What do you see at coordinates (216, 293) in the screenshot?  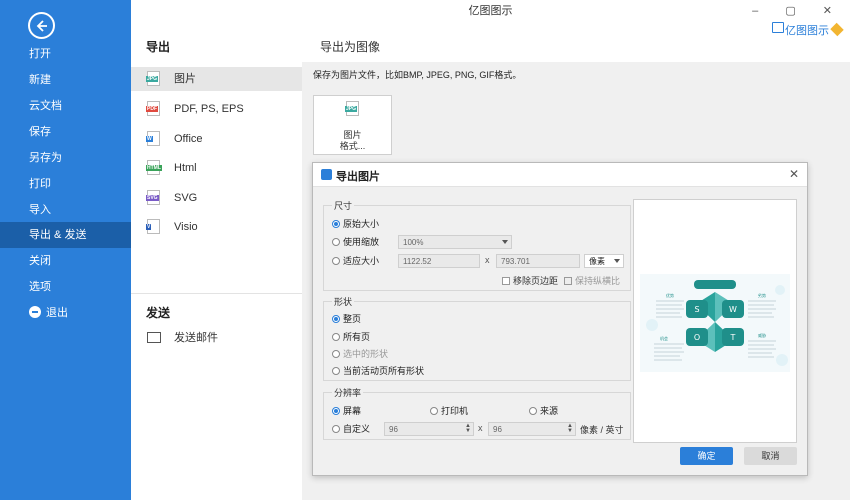 I see `divider` at bounding box center [216, 293].